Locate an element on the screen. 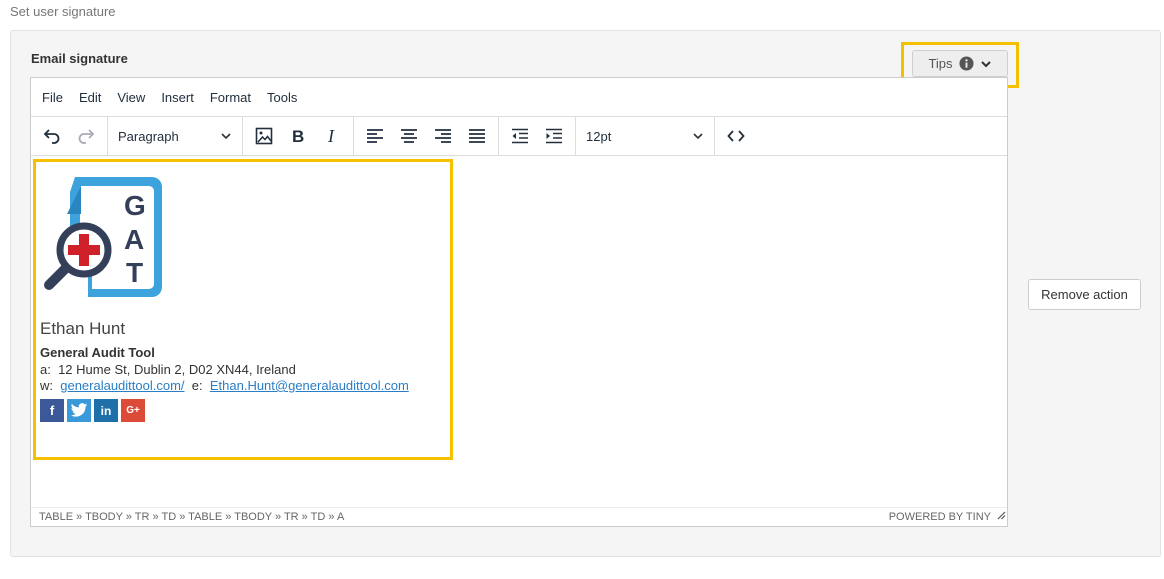 The width and height of the screenshot is (1164, 579). align-center-button is located at coordinates (409, 136).